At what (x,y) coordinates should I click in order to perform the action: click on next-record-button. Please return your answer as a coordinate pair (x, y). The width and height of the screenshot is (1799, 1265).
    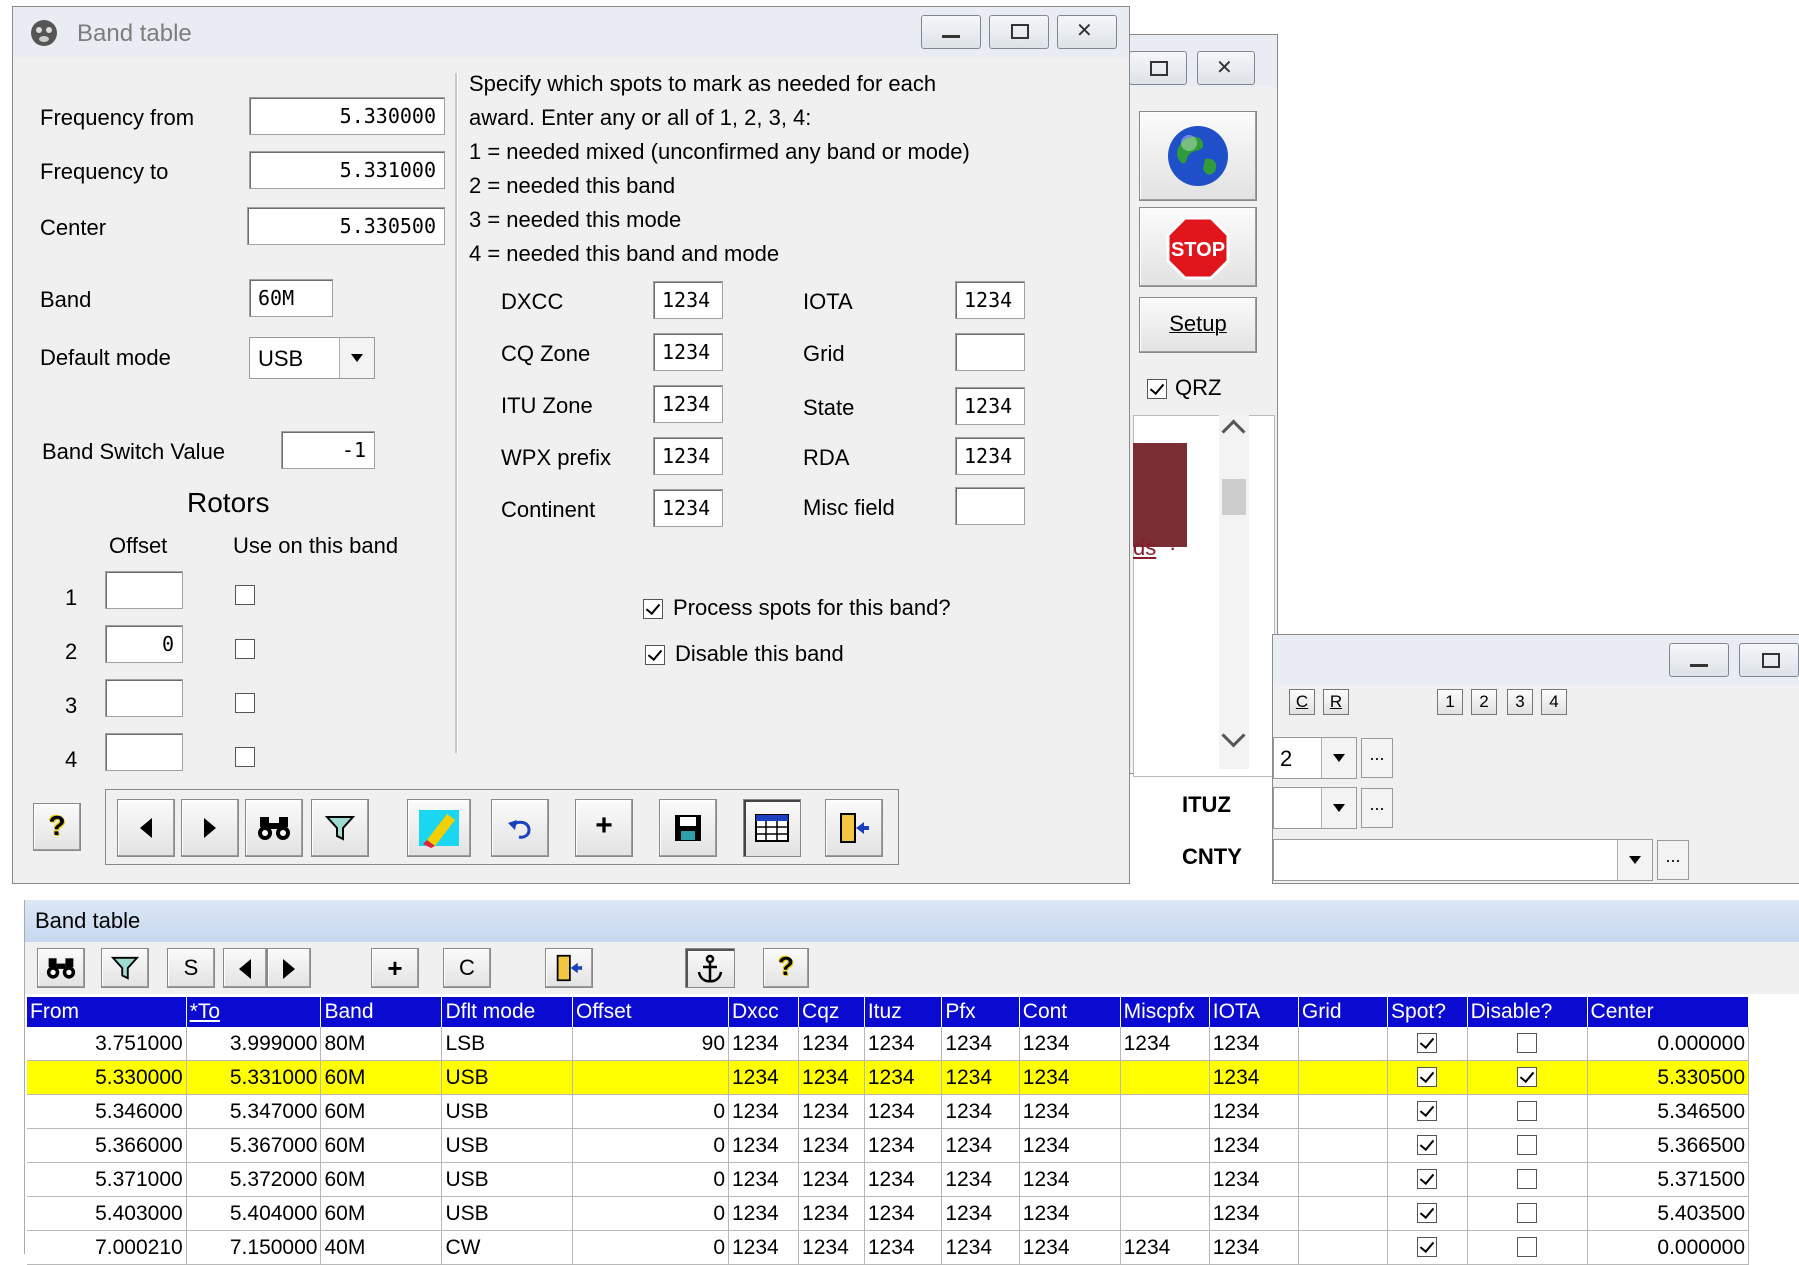
    Looking at the image, I should click on (210, 828).